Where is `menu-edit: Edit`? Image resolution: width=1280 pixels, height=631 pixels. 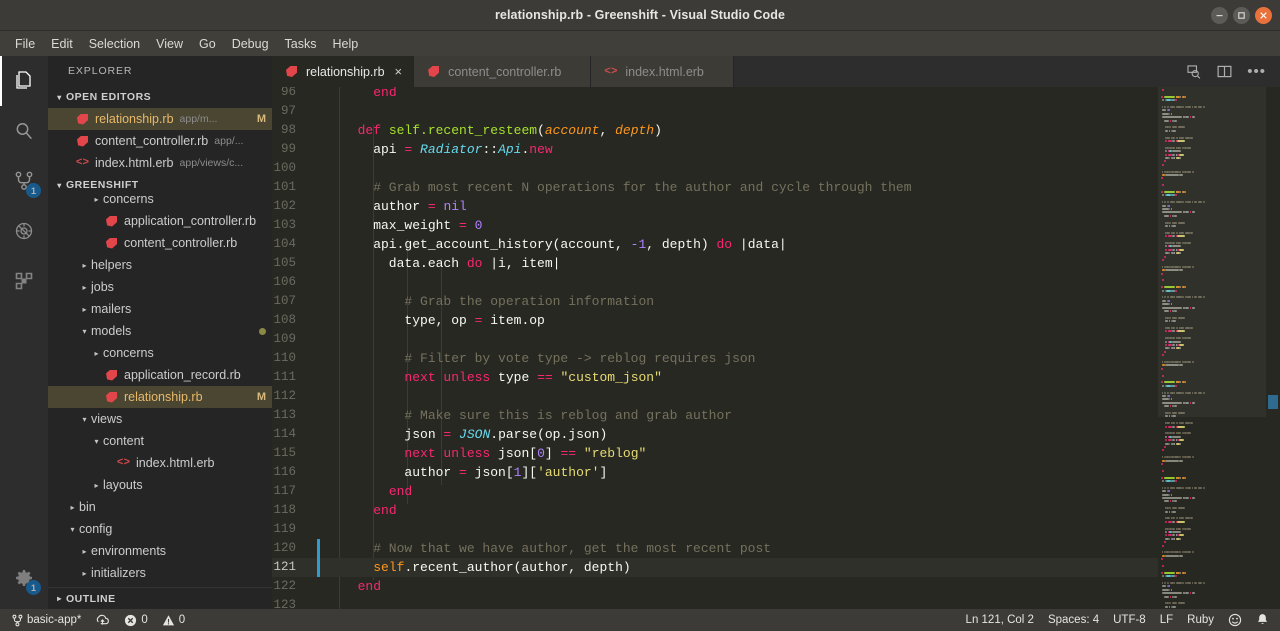
menu-edit: Edit is located at coordinates (62, 44).